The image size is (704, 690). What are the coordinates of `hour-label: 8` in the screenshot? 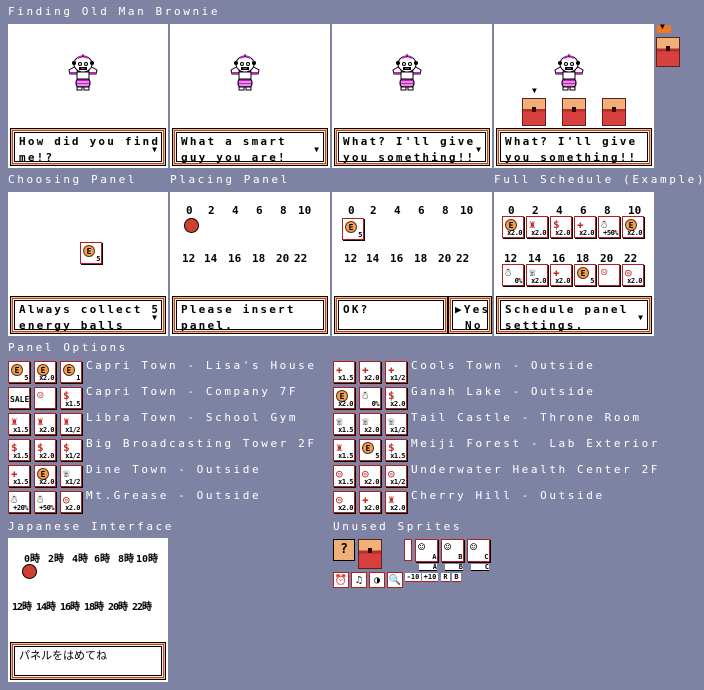 It's located at (445, 210).